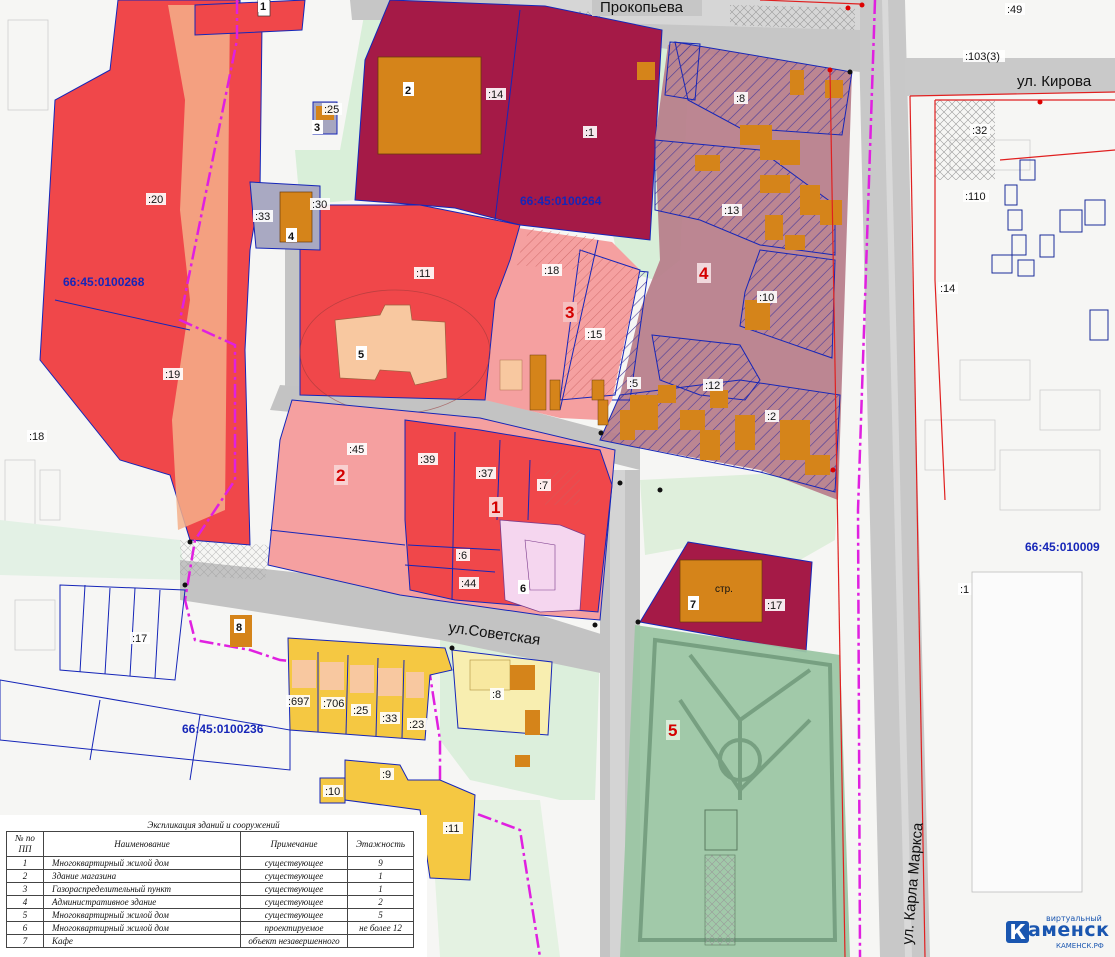  What do you see at coordinates (1054, 81) in the screenshot?
I see `street-kirova-label: ул. Кирова` at bounding box center [1054, 81].